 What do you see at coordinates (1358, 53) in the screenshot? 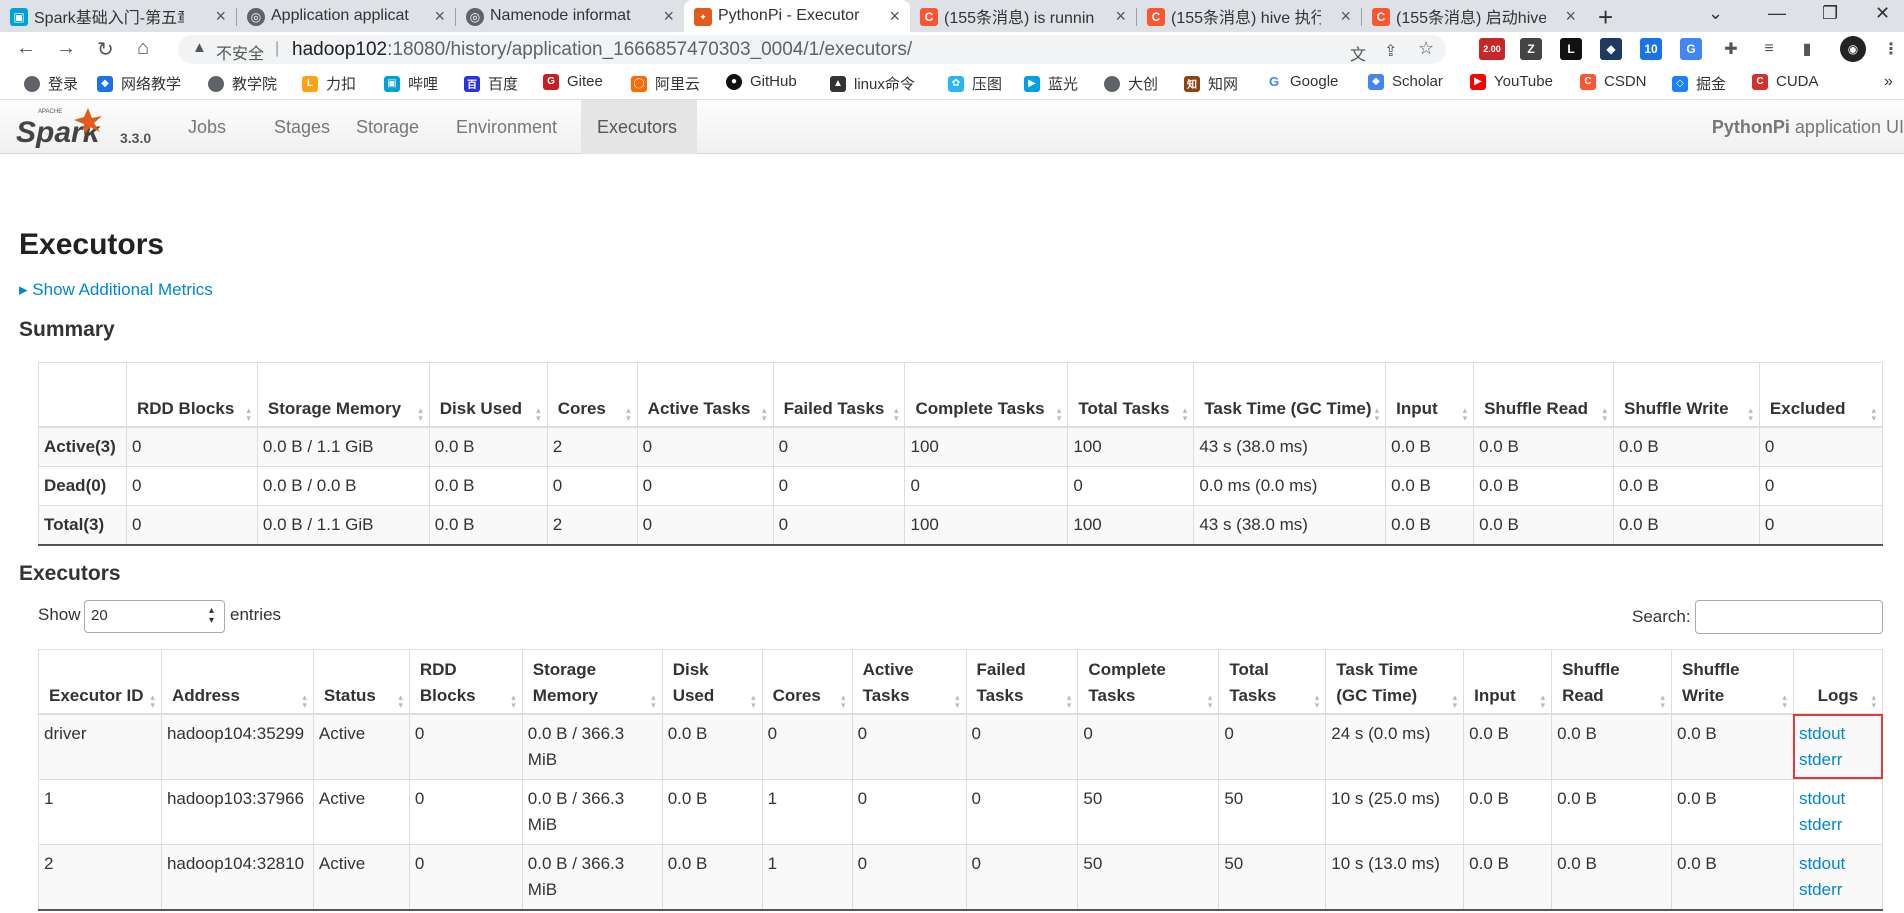
I see `translate-icon: 文` at bounding box center [1358, 53].